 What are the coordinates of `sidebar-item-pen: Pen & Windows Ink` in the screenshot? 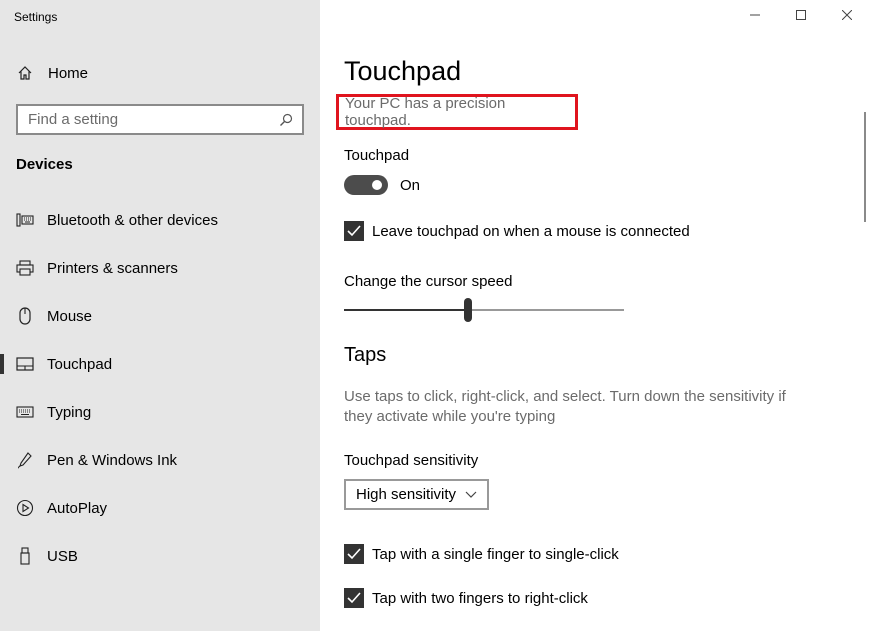 It's located at (160, 460).